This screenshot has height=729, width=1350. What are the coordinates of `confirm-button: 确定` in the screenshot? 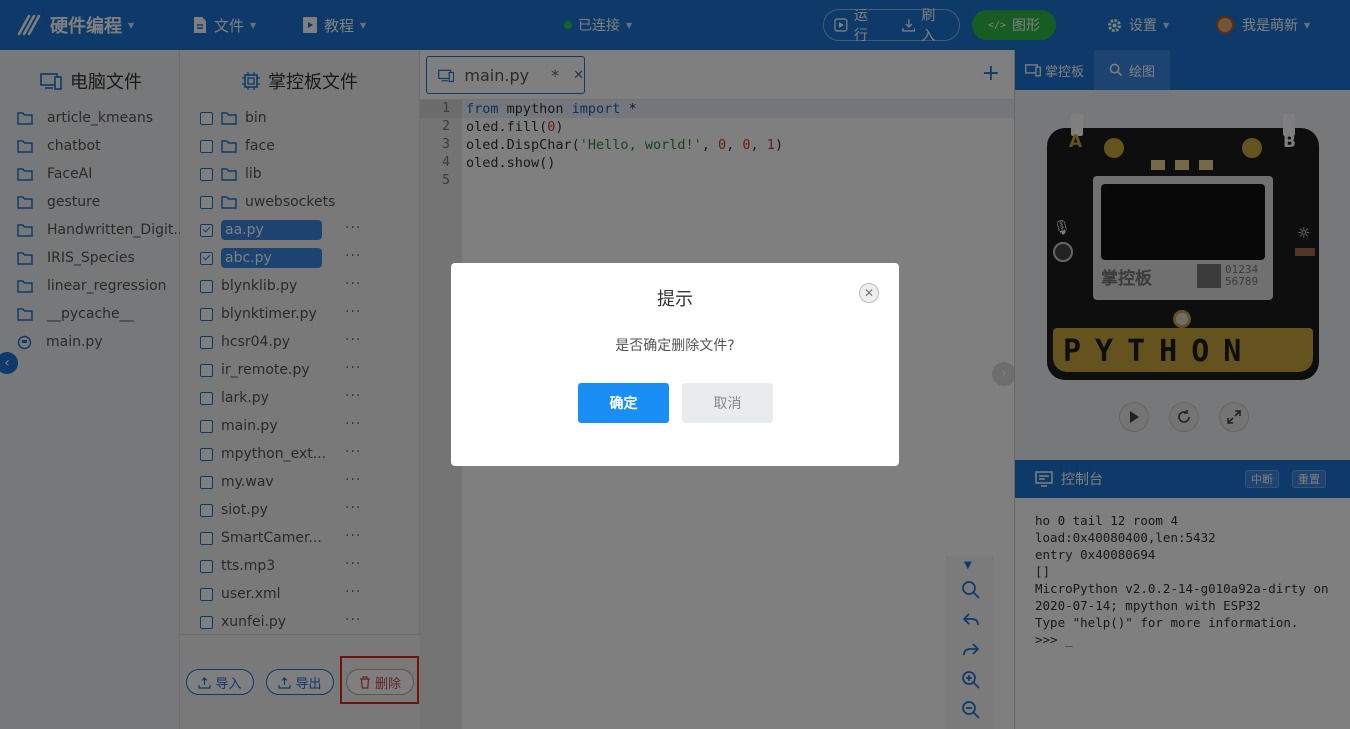 It's located at (623, 403).